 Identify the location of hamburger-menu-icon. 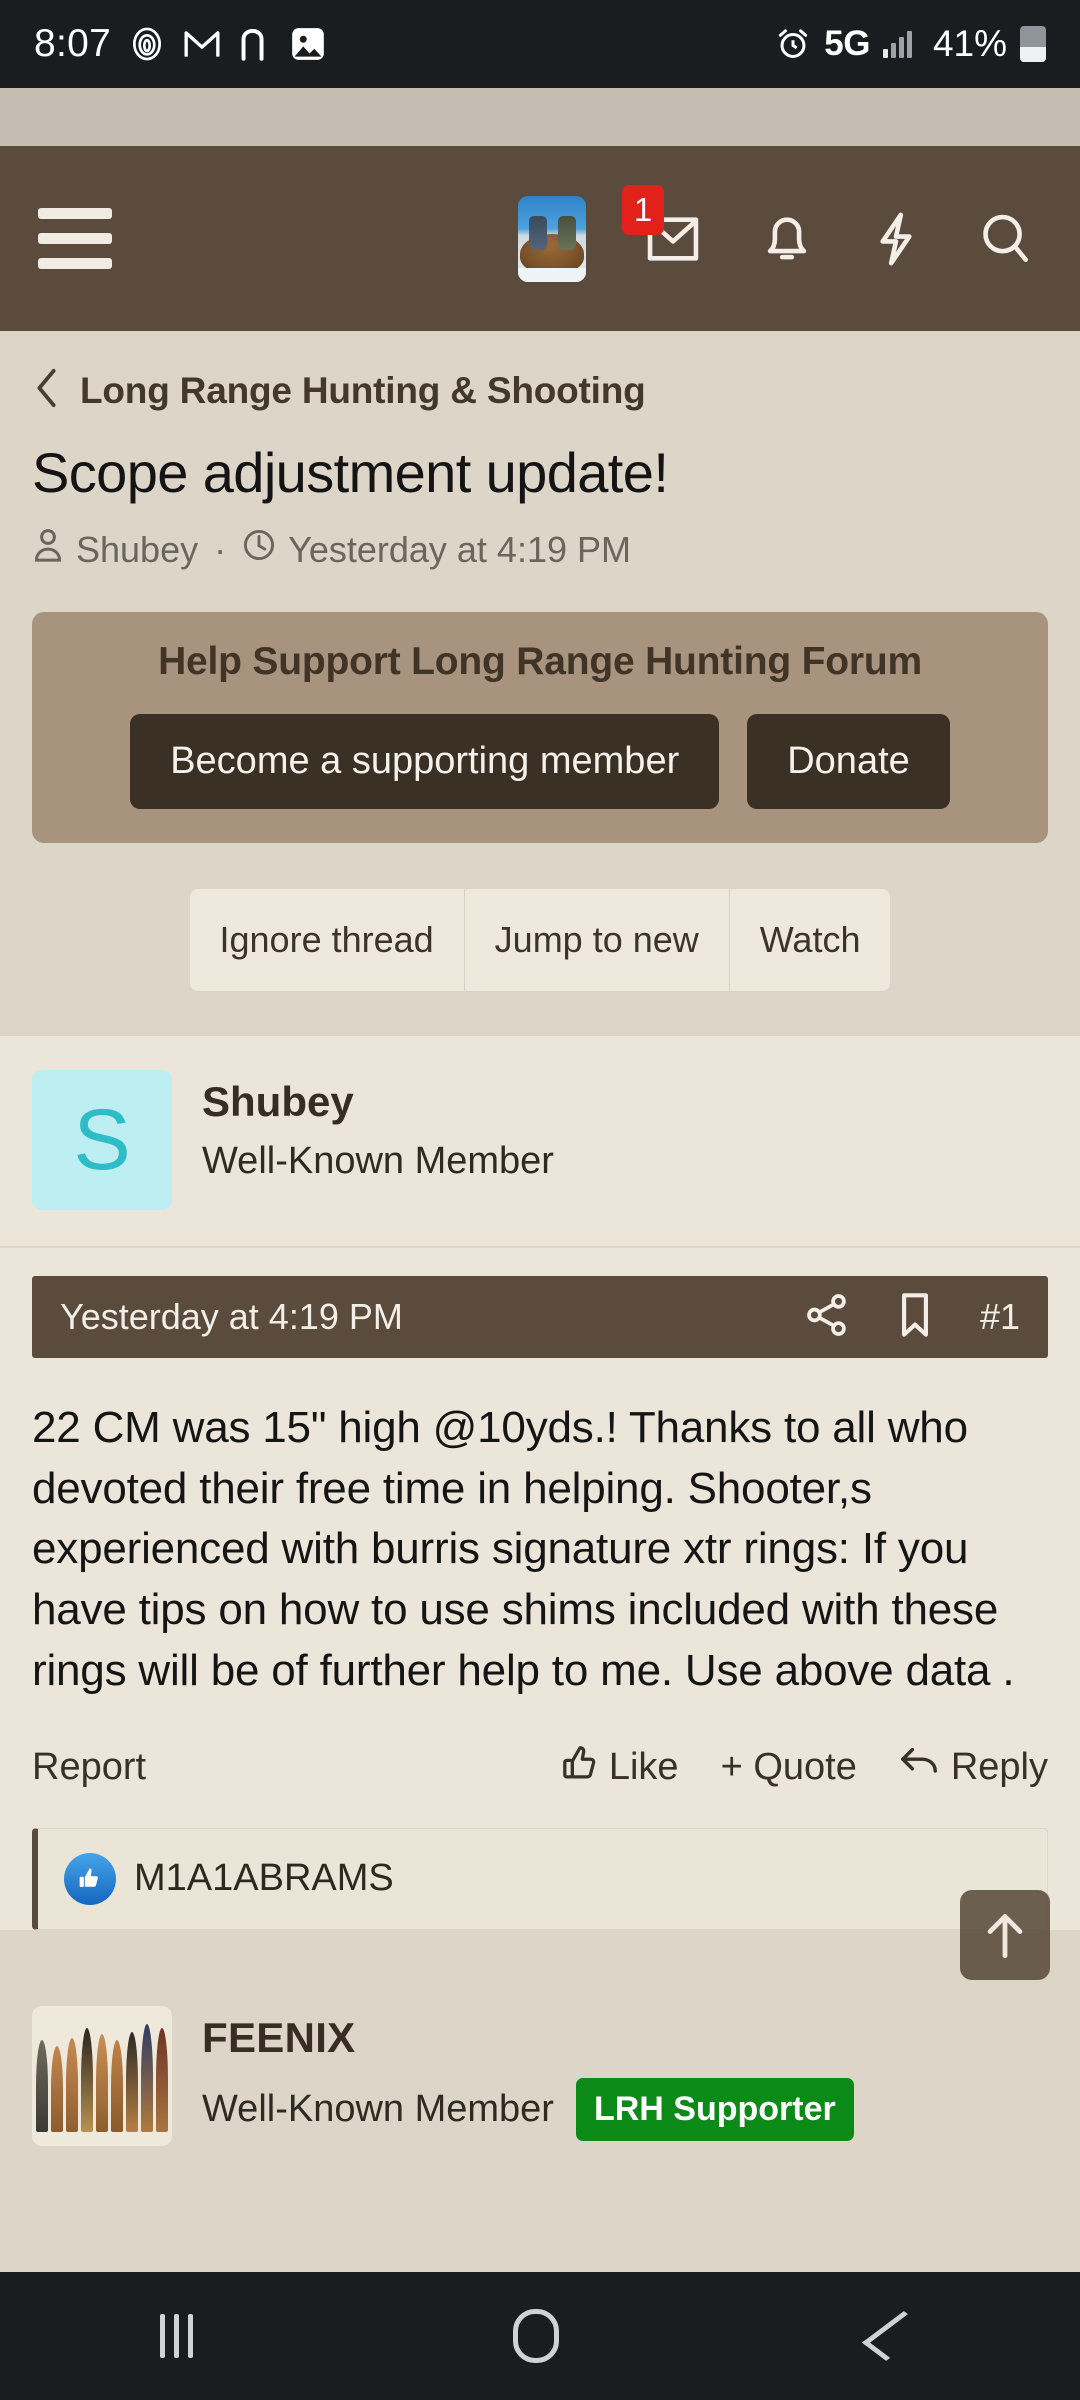
(75, 238).